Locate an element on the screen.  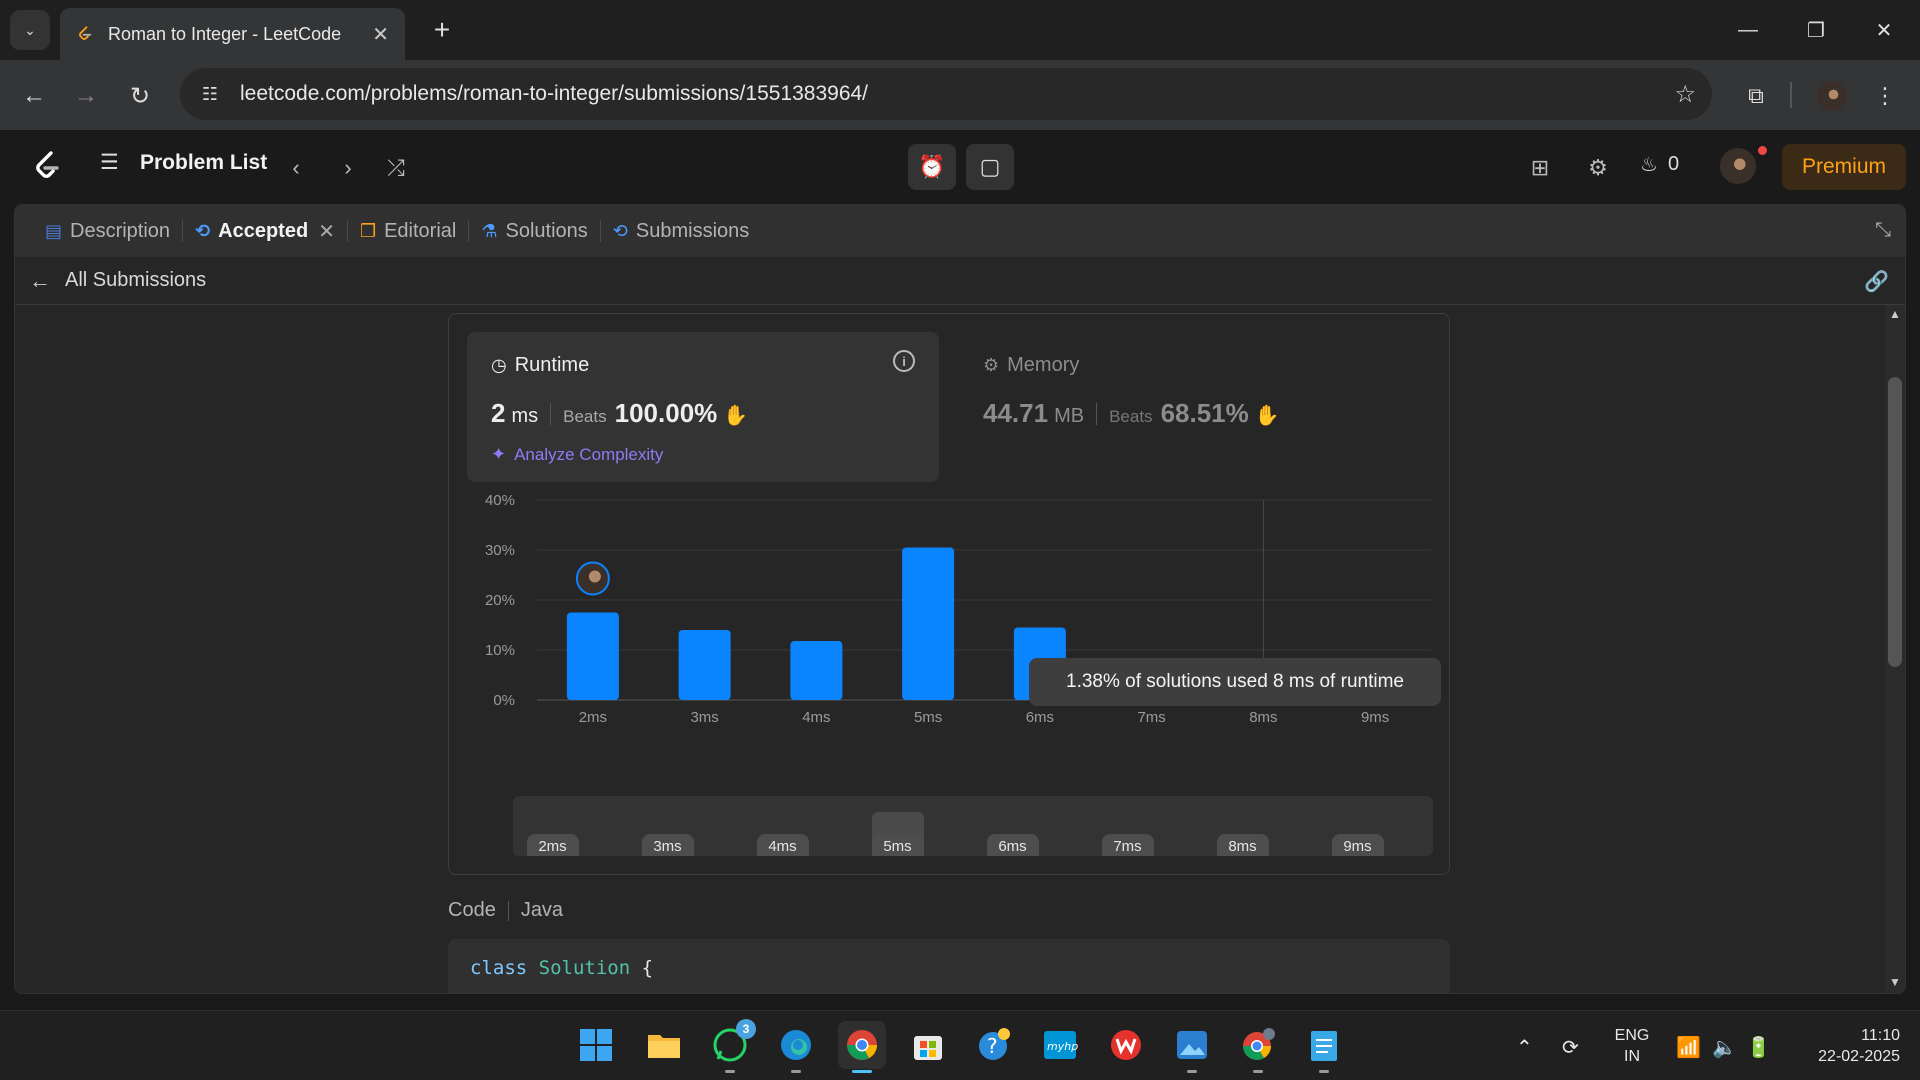
code-keyword: class is located at coordinates (499, 968).